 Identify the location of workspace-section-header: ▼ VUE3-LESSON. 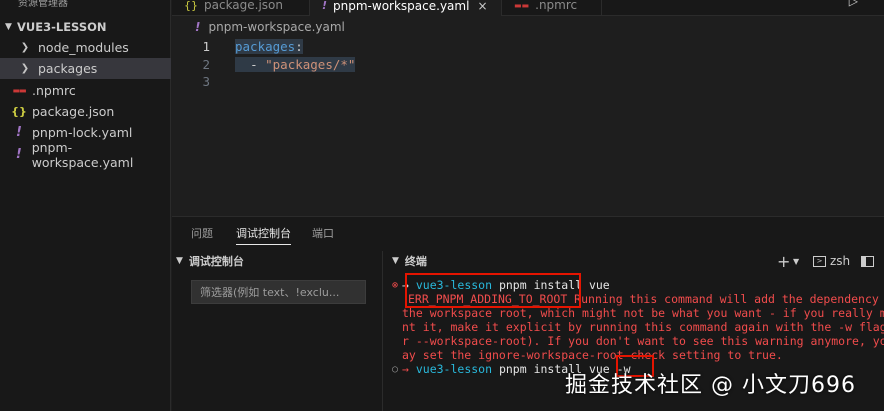
(85, 27).